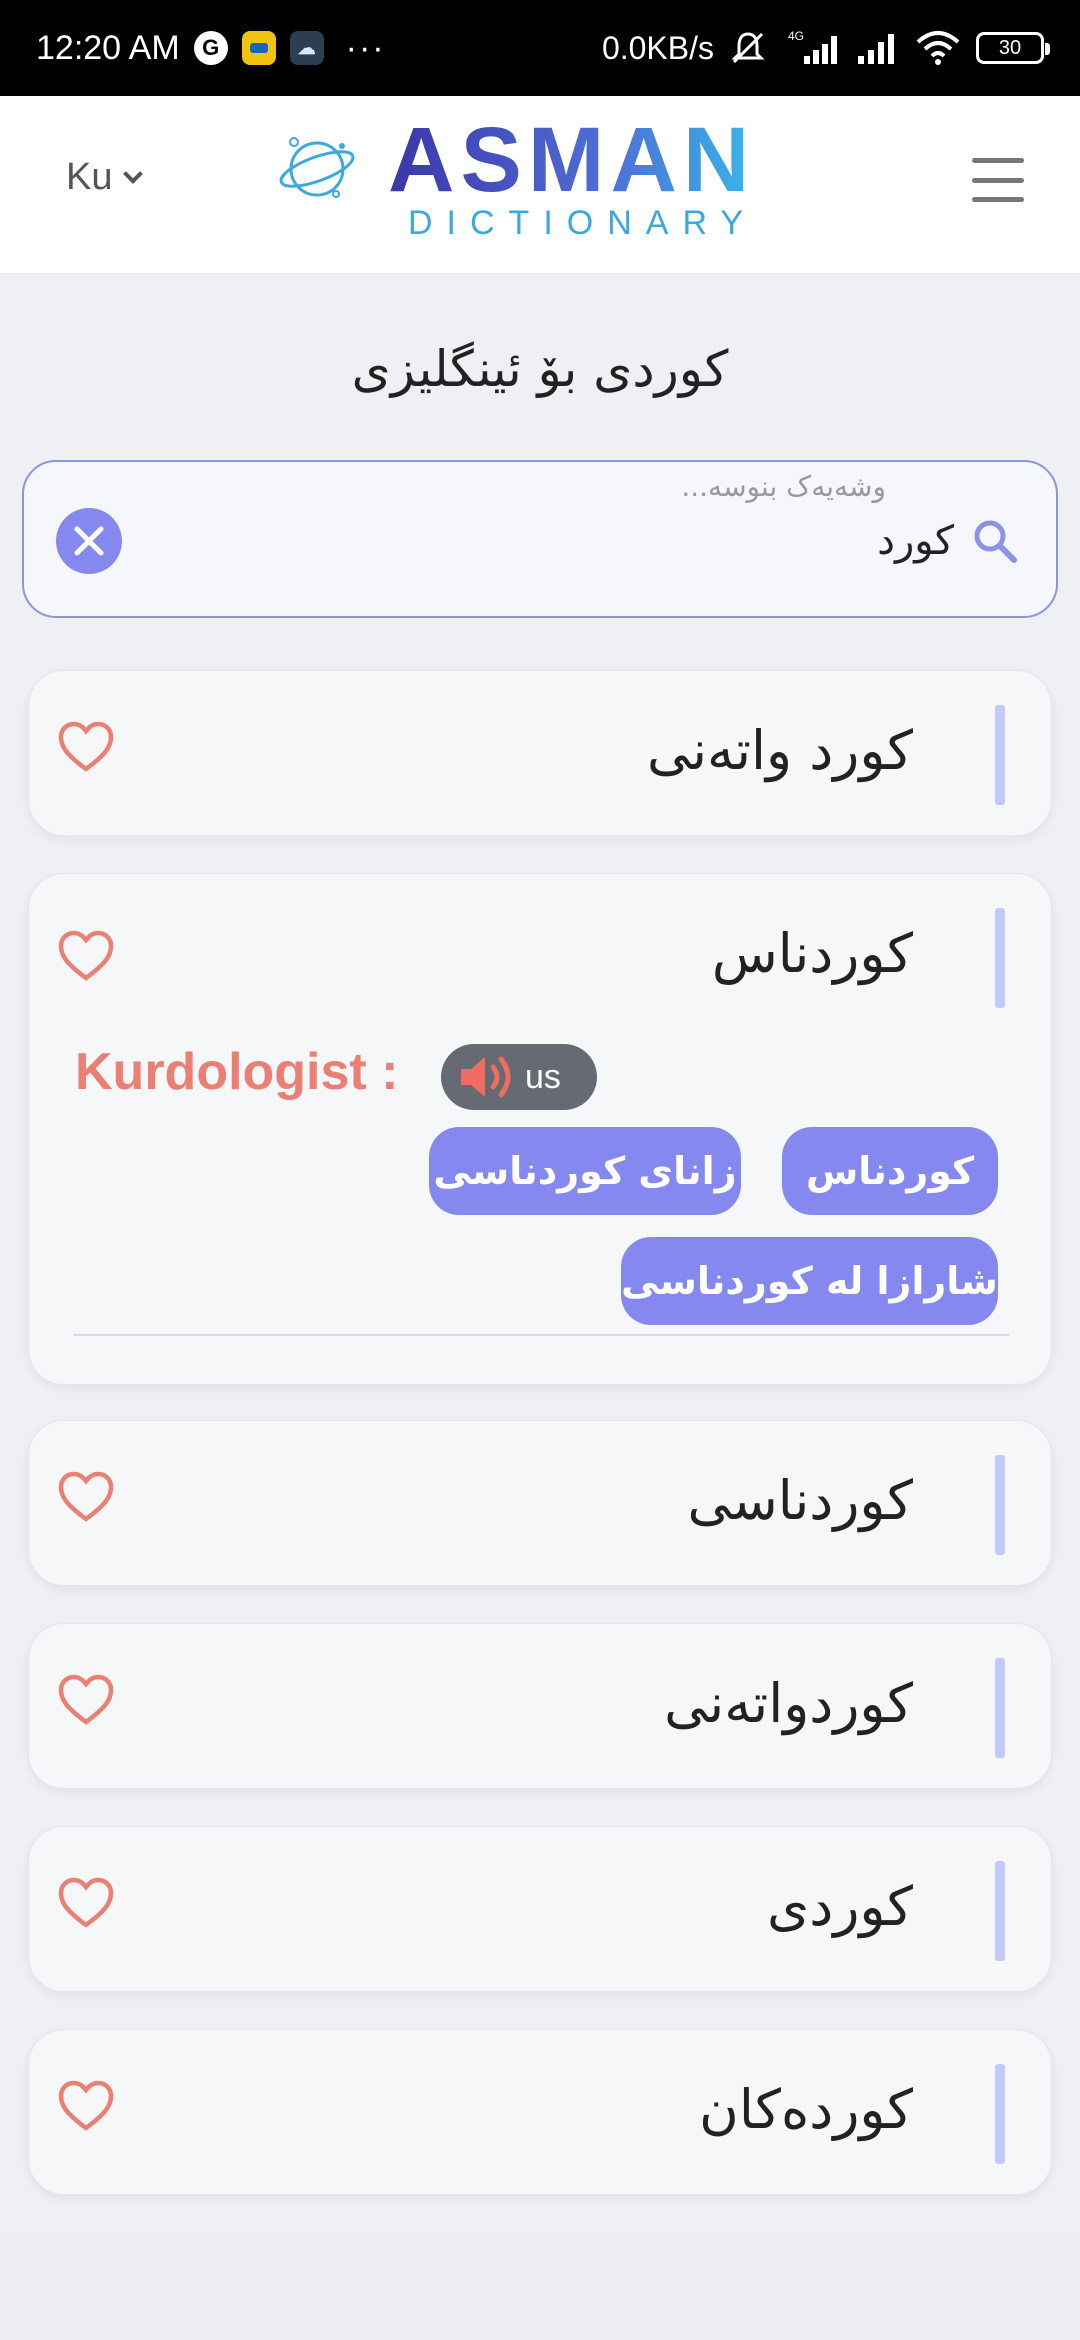 Image resolution: width=1080 pixels, height=2340 pixels. What do you see at coordinates (572, 160) in the screenshot?
I see `logo-title: ASMAN` at bounding box center [572, 160].